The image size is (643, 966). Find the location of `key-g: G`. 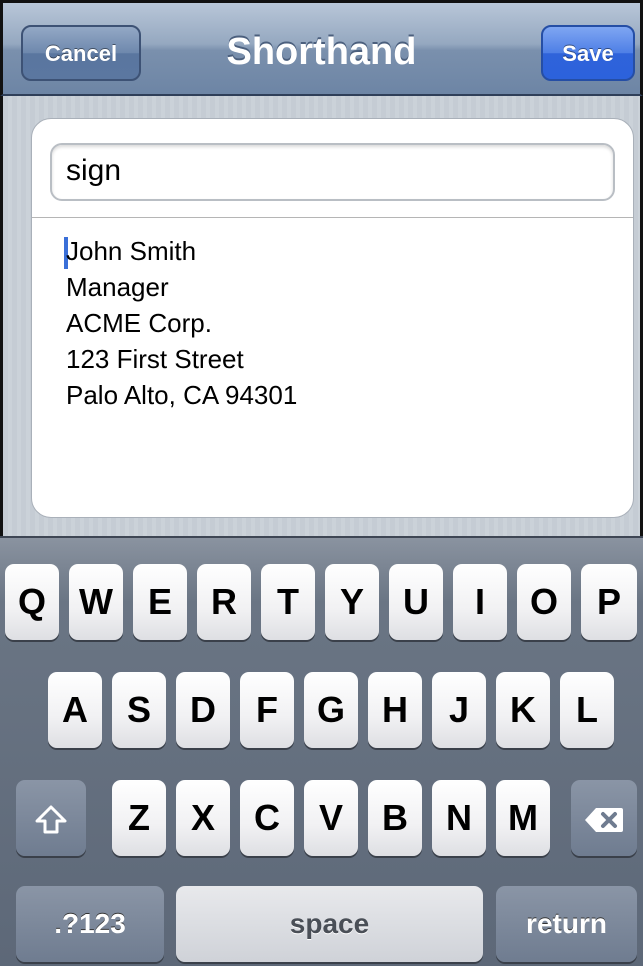

key-g: G is located at coordinates (331, 710).